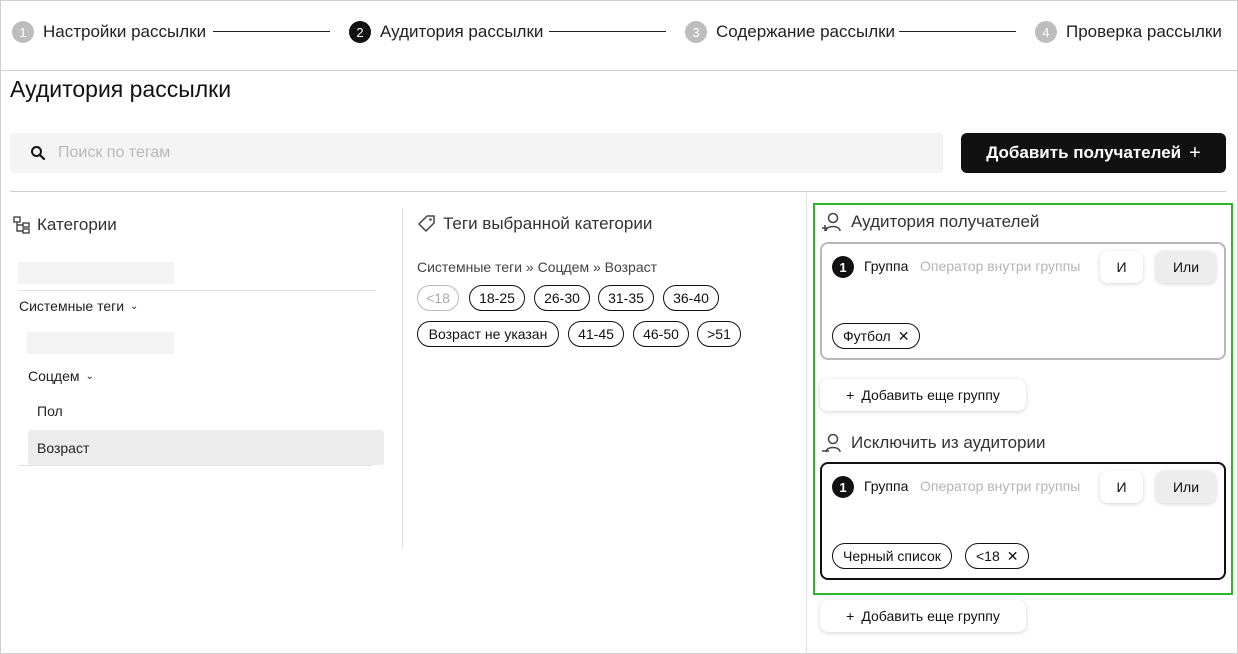  I want to click on step-settings: 1 Настройки рассылки, so click(109, 32).